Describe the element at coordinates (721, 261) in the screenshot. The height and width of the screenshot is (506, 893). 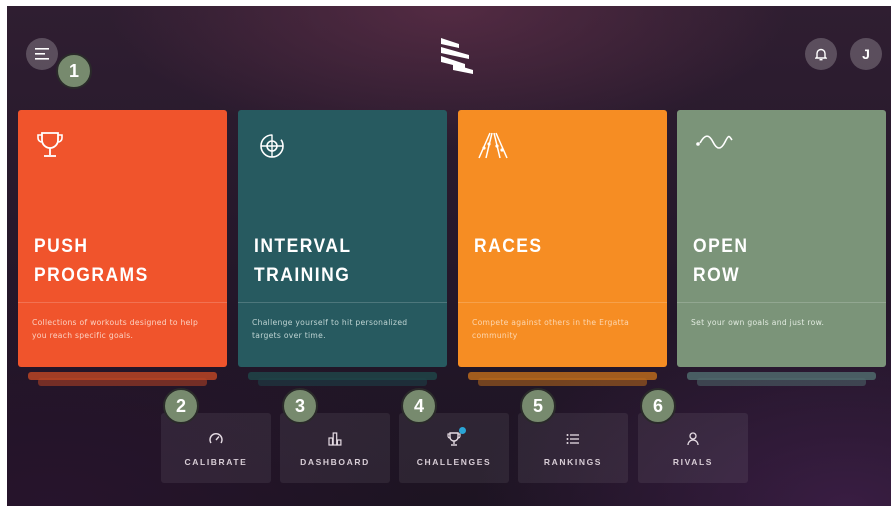
I see `card-title: OPEN ROW` at that location.